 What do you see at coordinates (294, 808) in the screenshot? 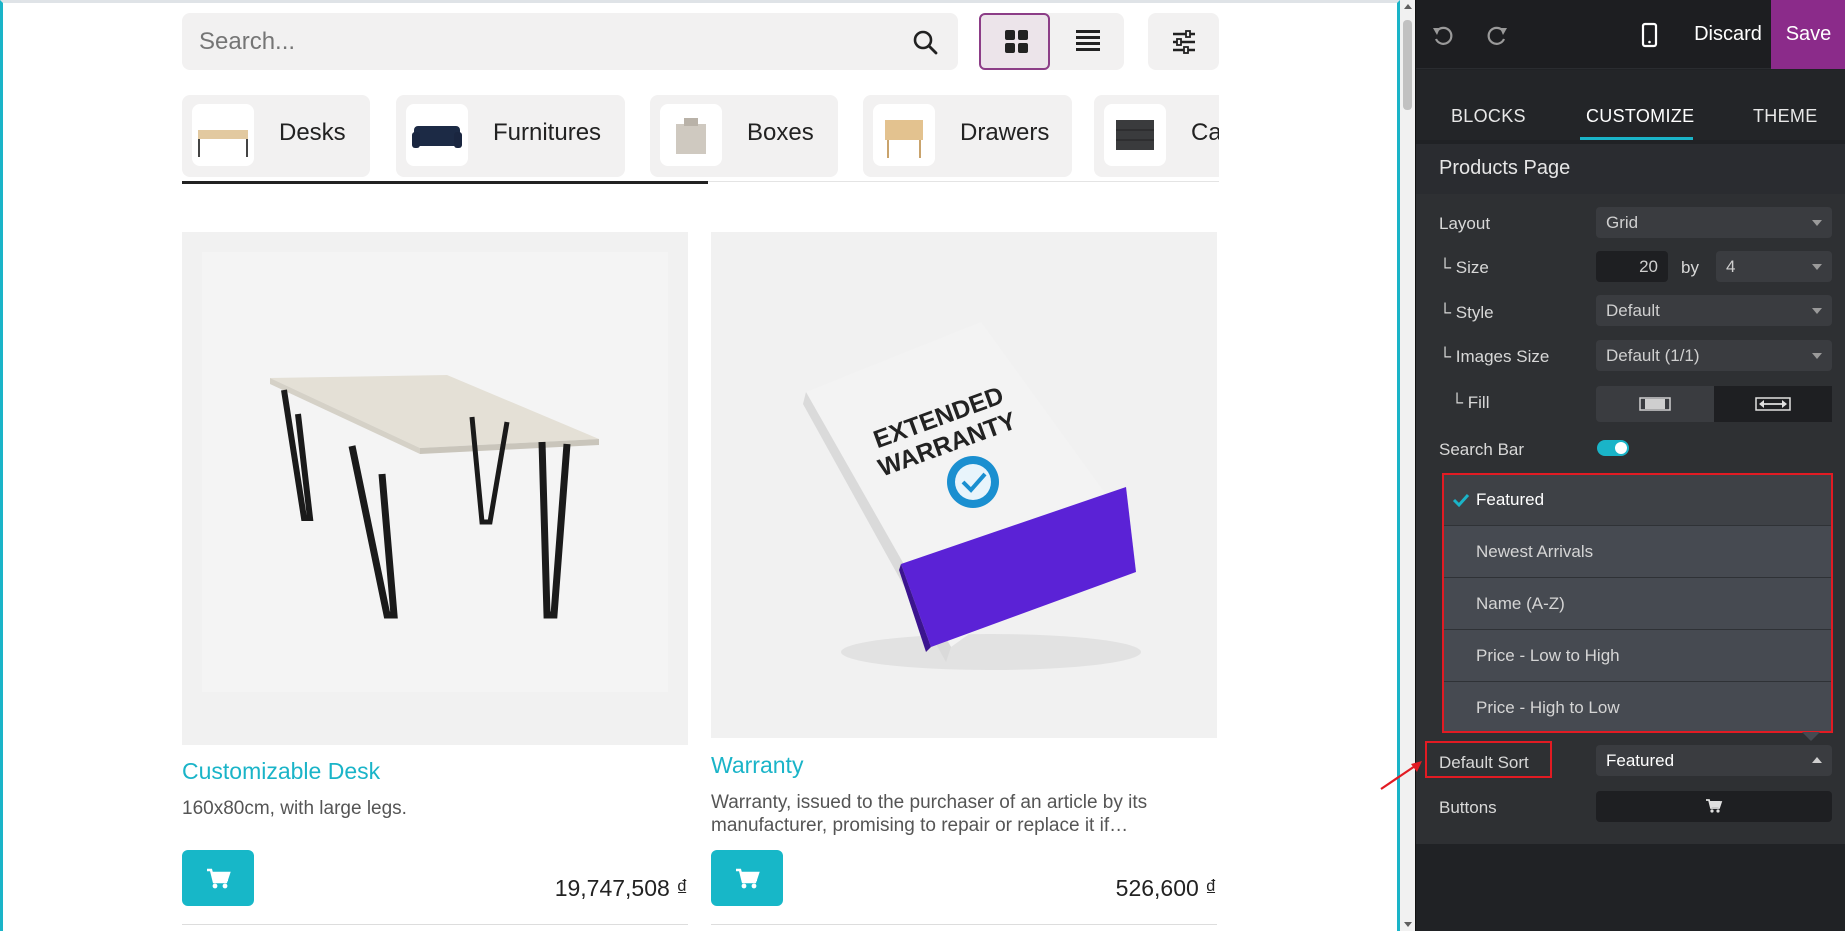
I see `product-description: 160x80cm, with large legs.` at bounding box center [294, 808].